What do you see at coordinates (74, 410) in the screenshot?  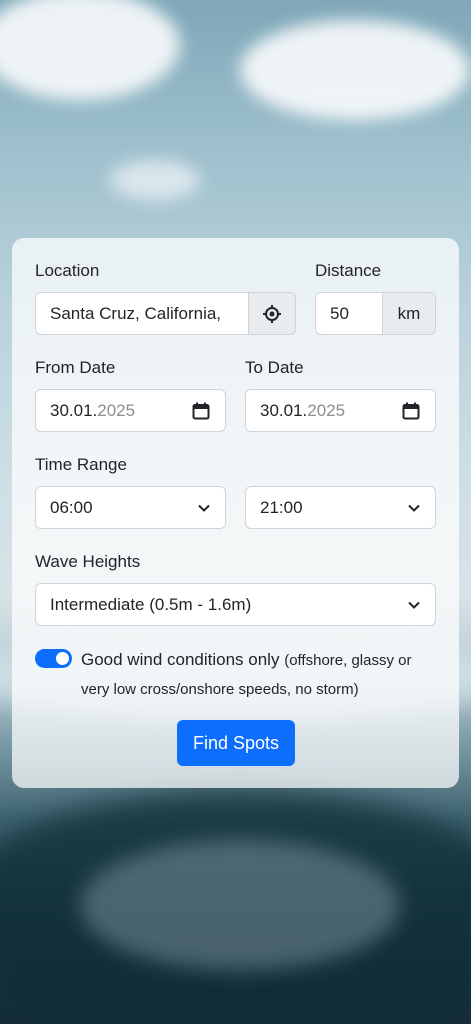 I see `from-date-day-month: 30.01.` at bounding box center [74, 410].